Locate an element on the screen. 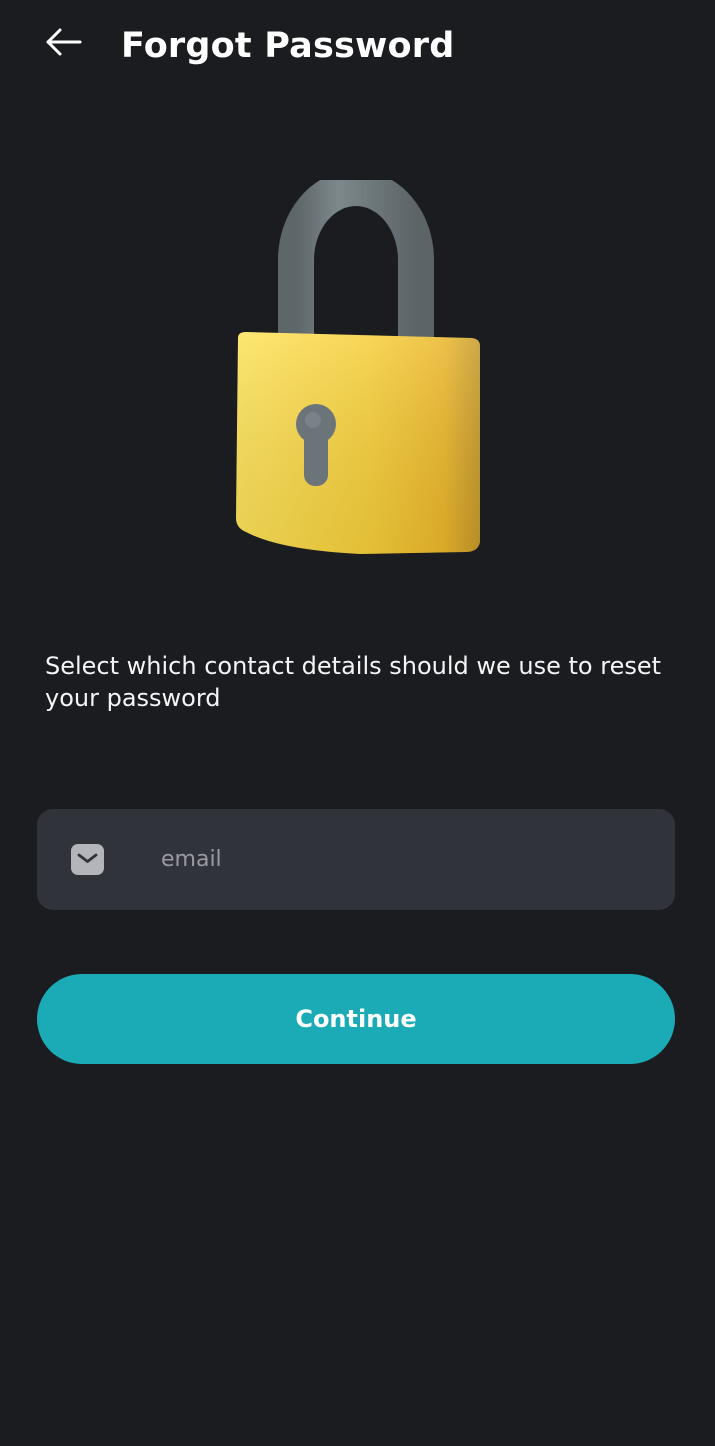  padlock-icon is located at coordinates (358, 362).